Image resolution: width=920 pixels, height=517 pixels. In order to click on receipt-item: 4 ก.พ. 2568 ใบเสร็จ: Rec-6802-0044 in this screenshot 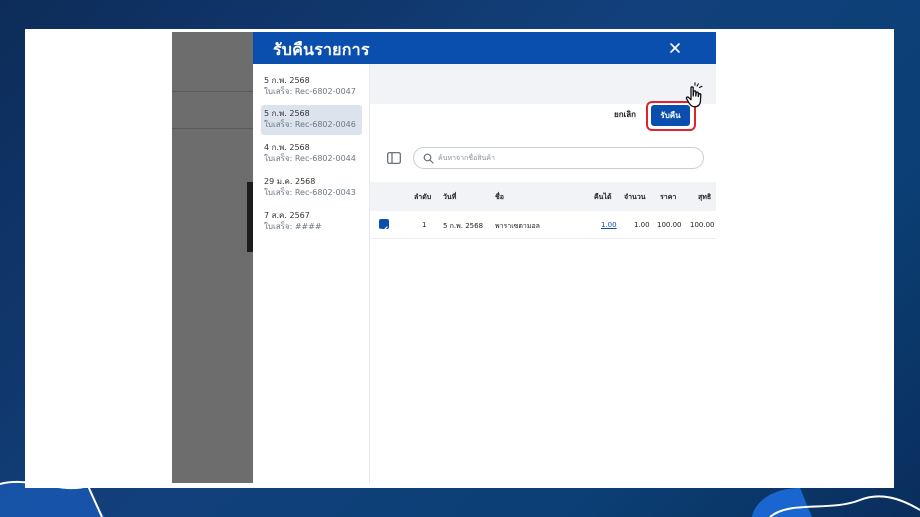, I will do `click(311, 154)`.